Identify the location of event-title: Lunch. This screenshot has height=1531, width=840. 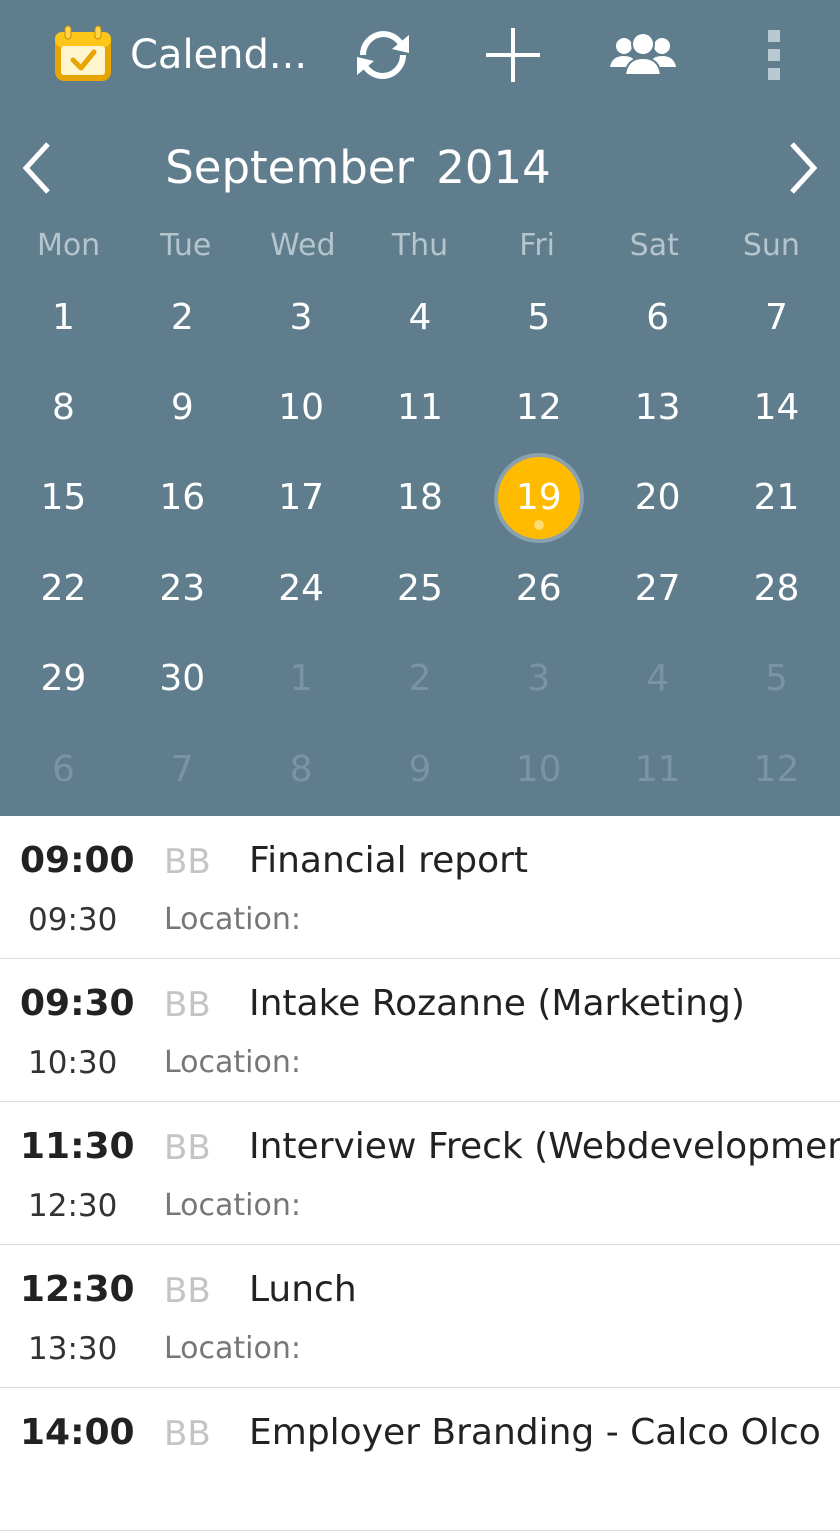
(303, 1289).